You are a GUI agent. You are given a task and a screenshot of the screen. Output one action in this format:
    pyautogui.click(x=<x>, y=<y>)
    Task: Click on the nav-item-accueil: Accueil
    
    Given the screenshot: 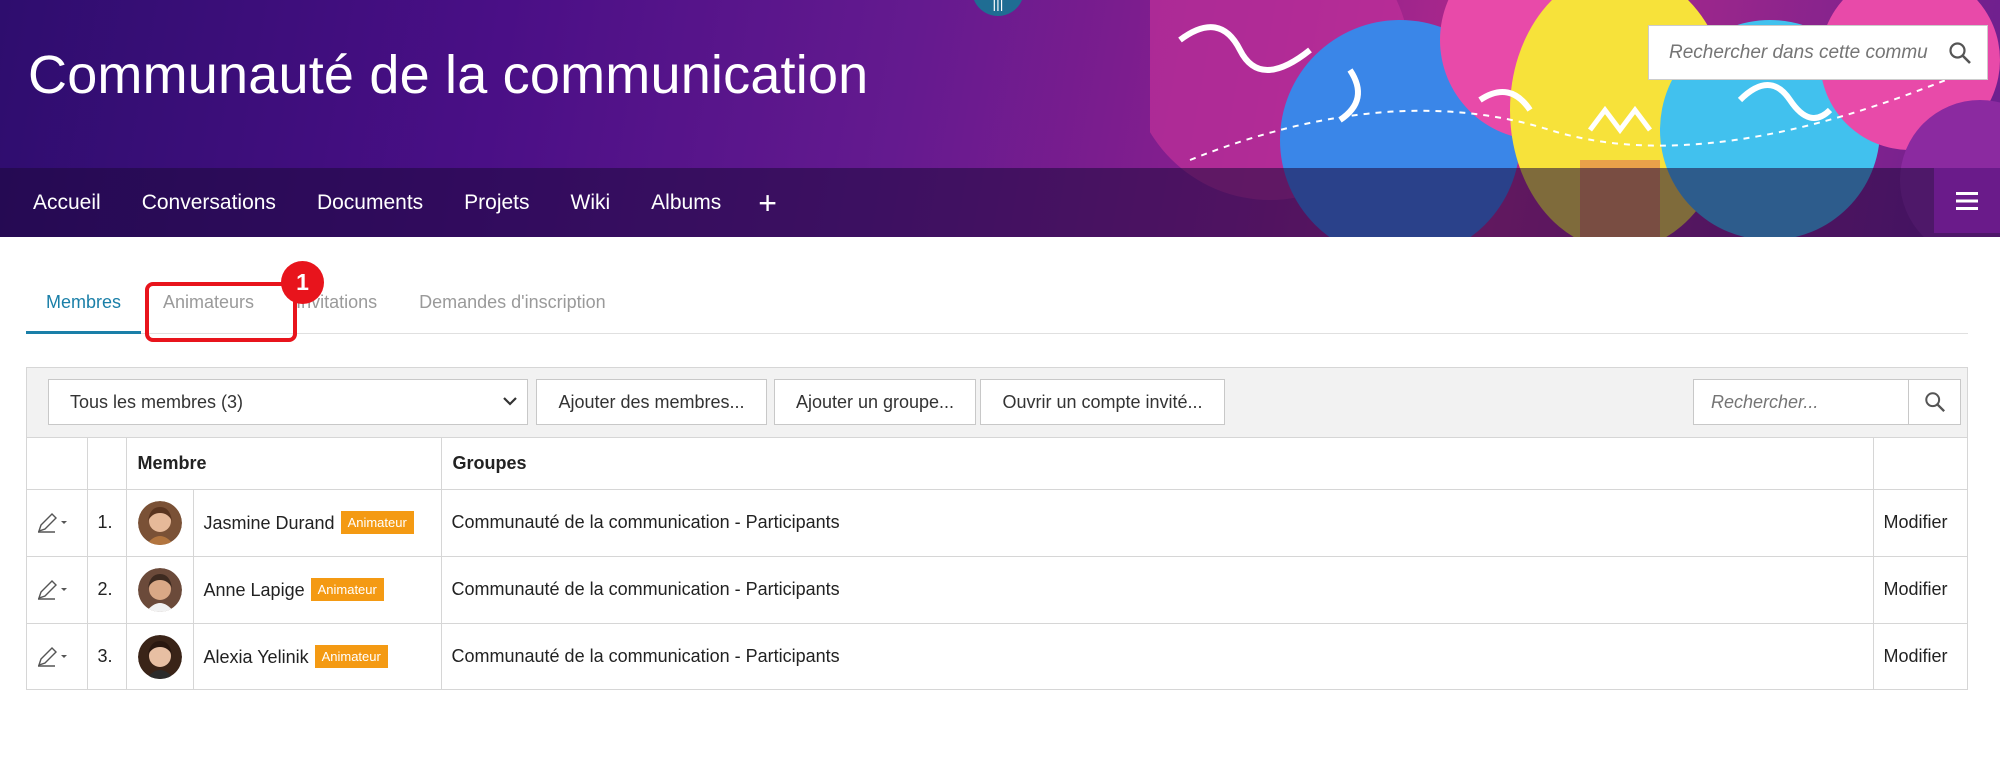 What is the action you would take?
    pyautogui.click(x=67, y=203)
    